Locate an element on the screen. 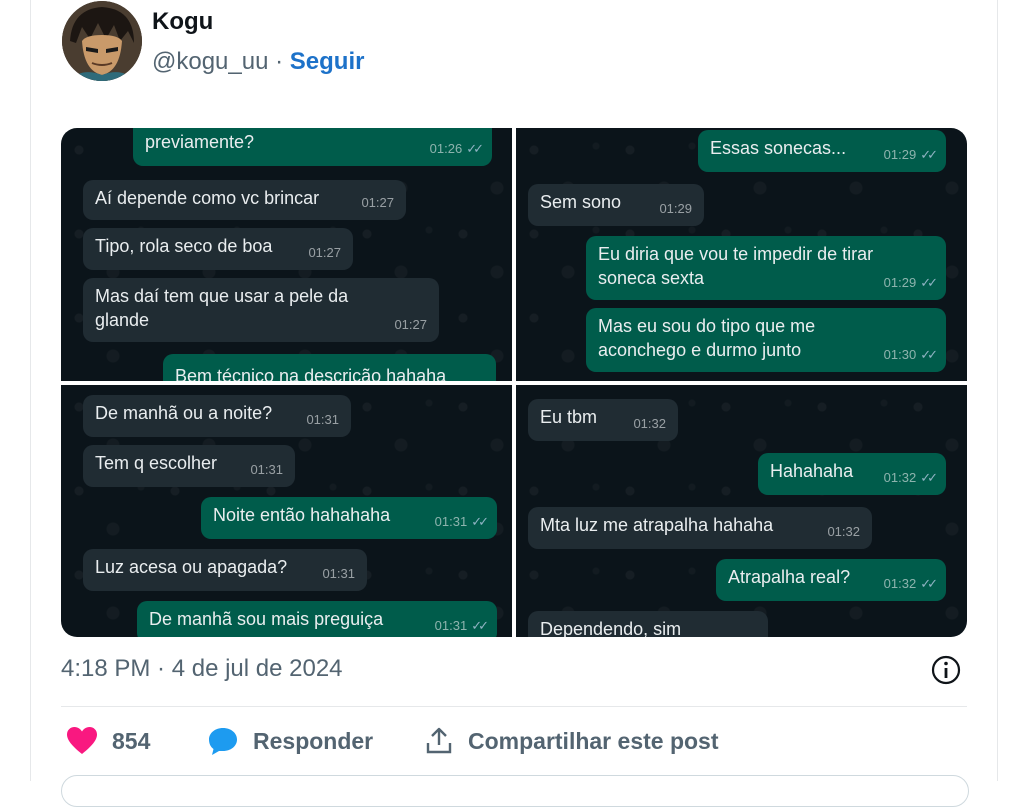 This screenshot has width=1024, height=807. chat-message-time: 01:30 is located at coordinates (900, 354).